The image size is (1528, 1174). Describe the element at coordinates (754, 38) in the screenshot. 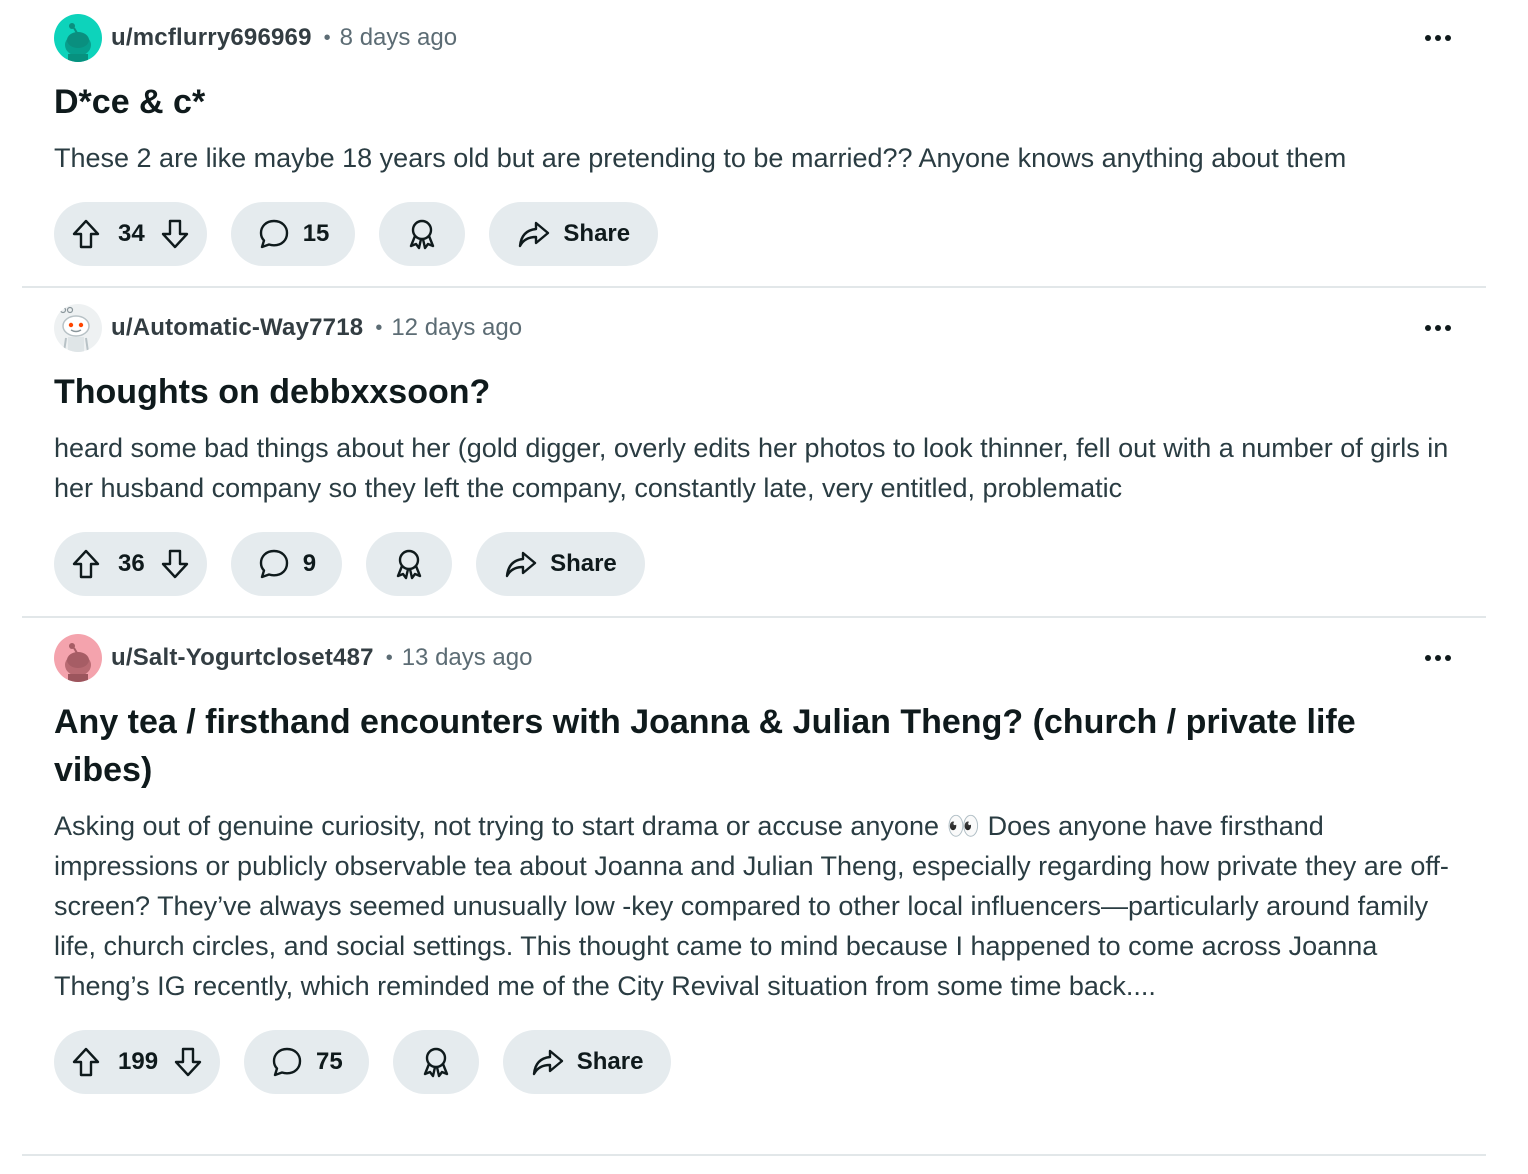

I see `post-meta: u/mcflurry696969 • 8 days ago` at that location.